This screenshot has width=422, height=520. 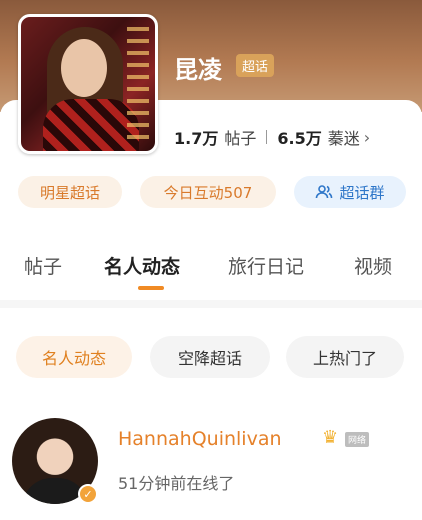 What do you see at coordinates (151, 288) in the screenshot?
I see `active-tab-indicator` at bounding box center [151, 288].